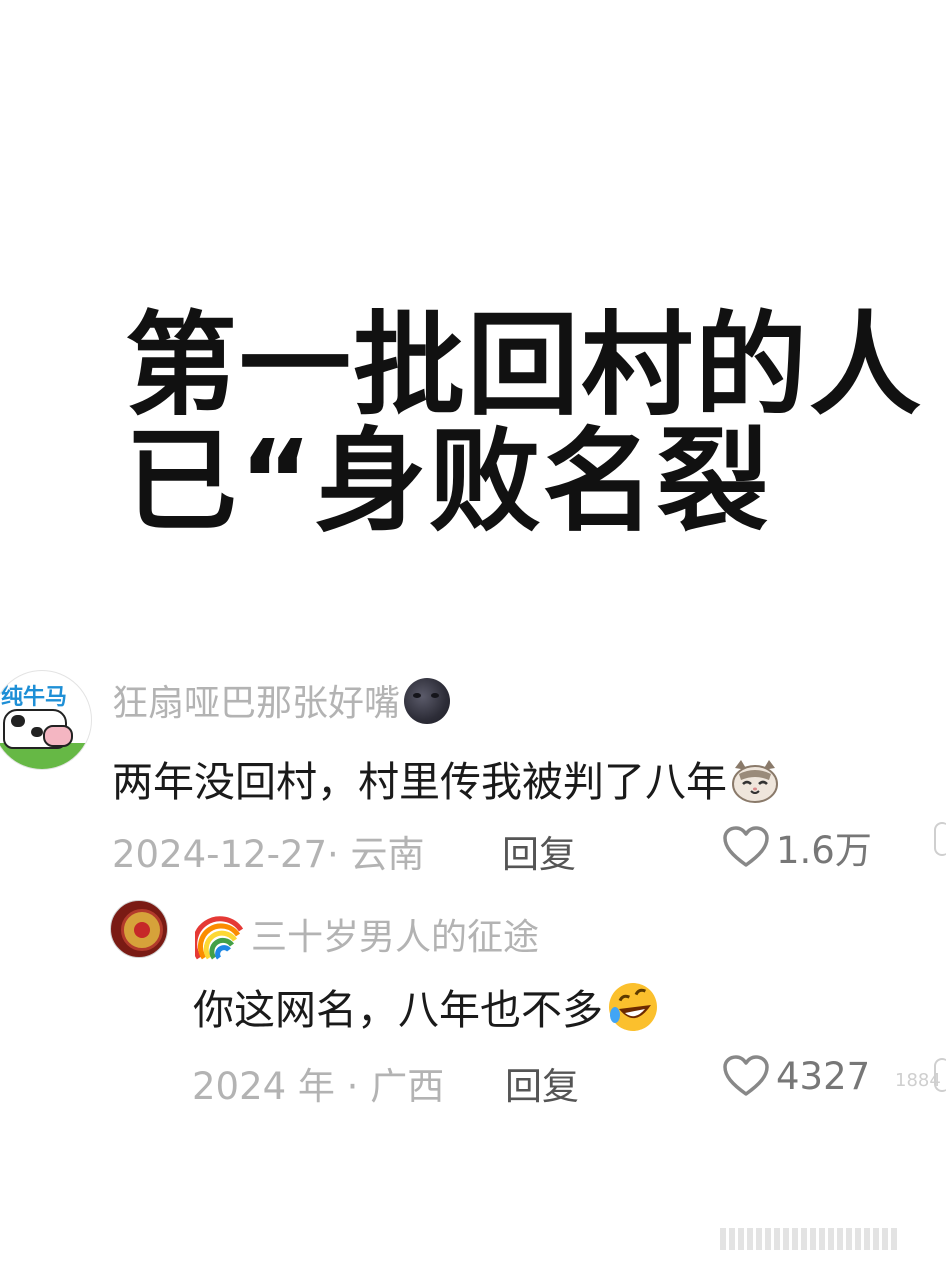 This screenshot has height=1262, width=946. I want to click on cat-face-icon, so click(755, 781).